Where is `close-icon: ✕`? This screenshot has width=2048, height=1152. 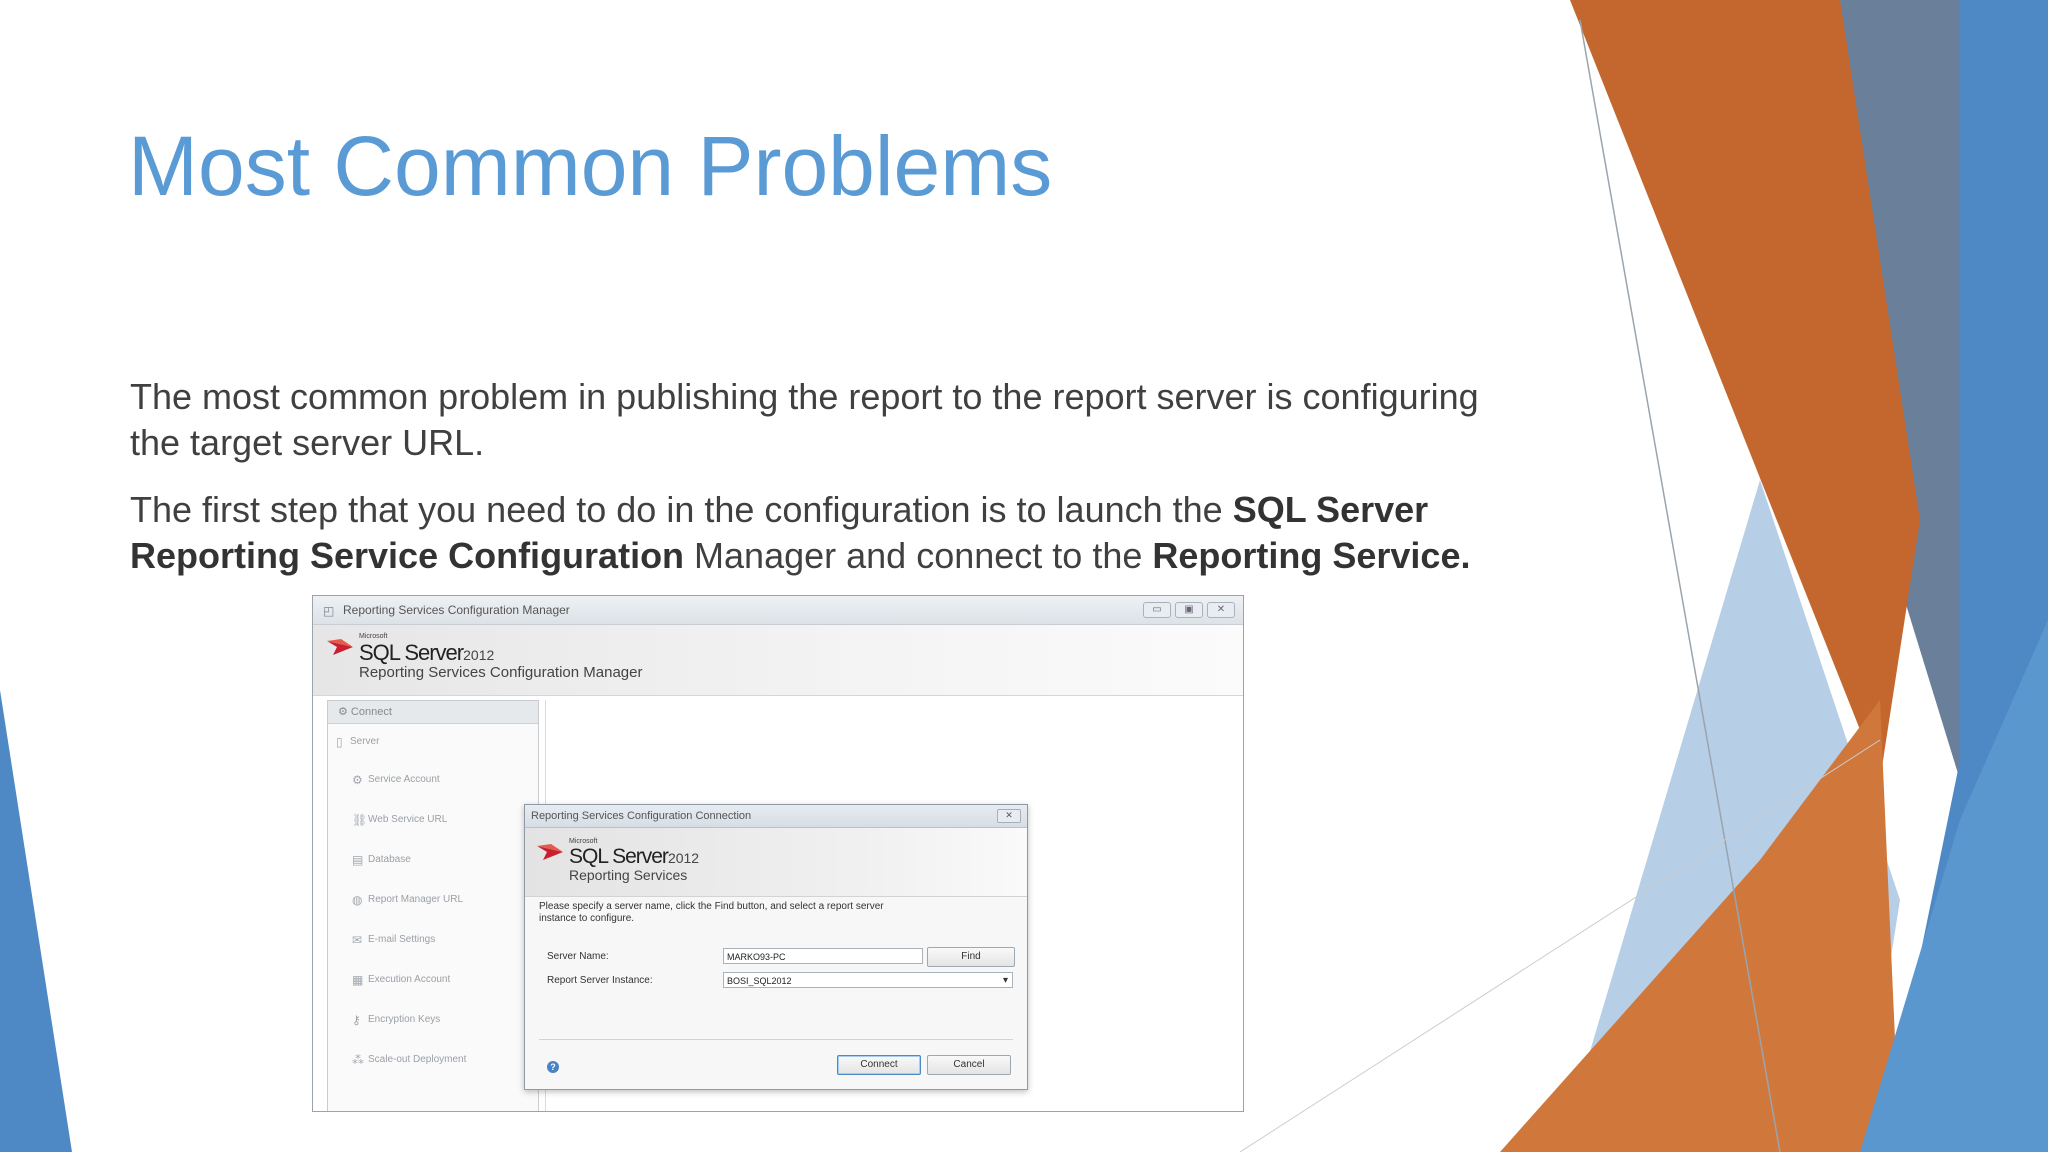
close-icon: ✕ is located at coordinates (1221, 610).